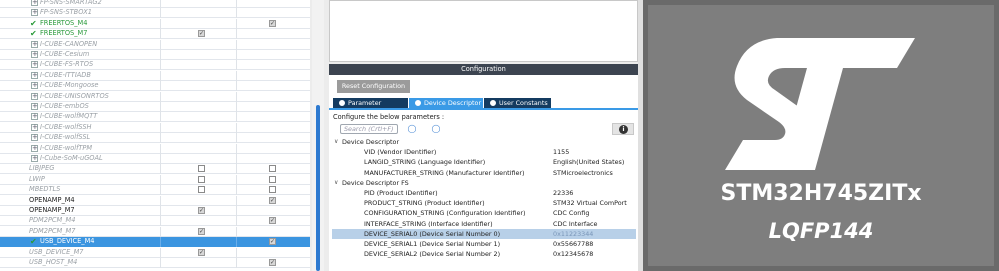 This screenshot has height=271, width=999. What do you see at coordinates (155, 190) in the screenshot?
I see `middleware-row: MBEDTLS` at bounding box center [155, 190].